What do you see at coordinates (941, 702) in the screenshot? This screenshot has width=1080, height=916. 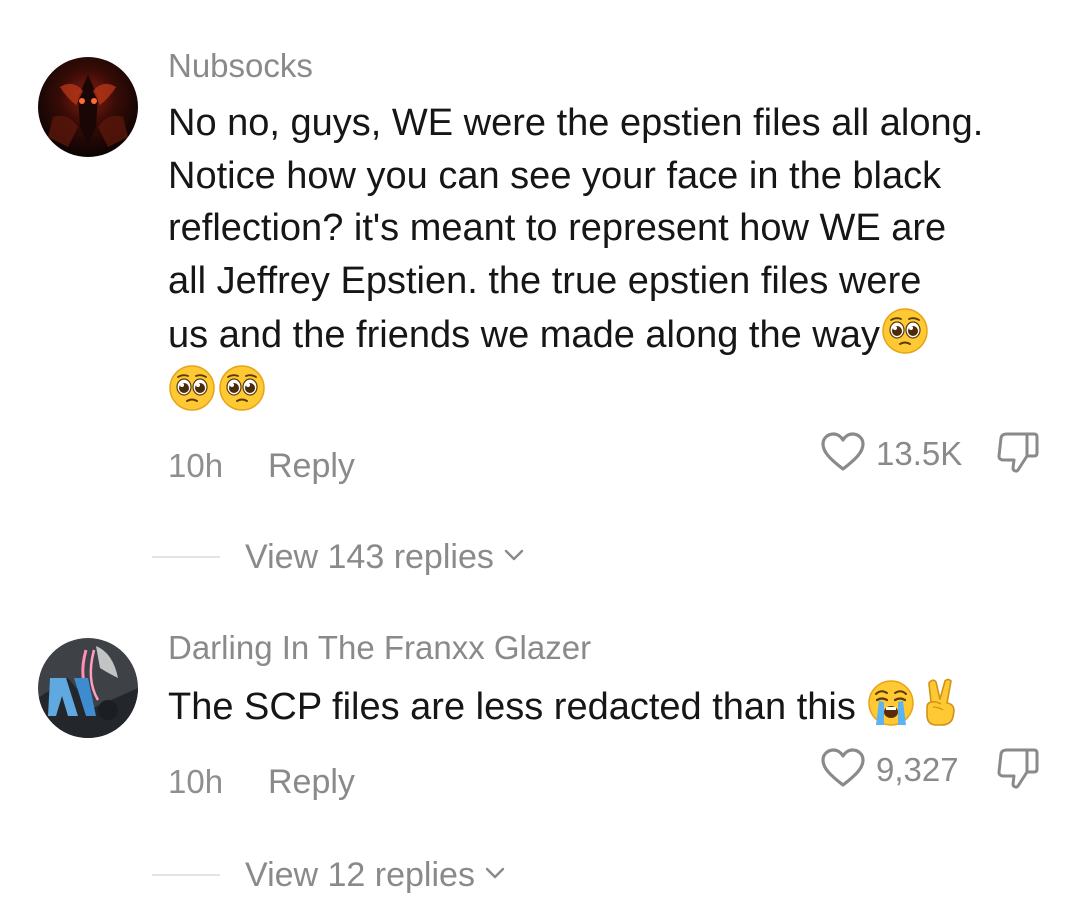 I see `victory-hand-icon` at bounding box center [941, 702].